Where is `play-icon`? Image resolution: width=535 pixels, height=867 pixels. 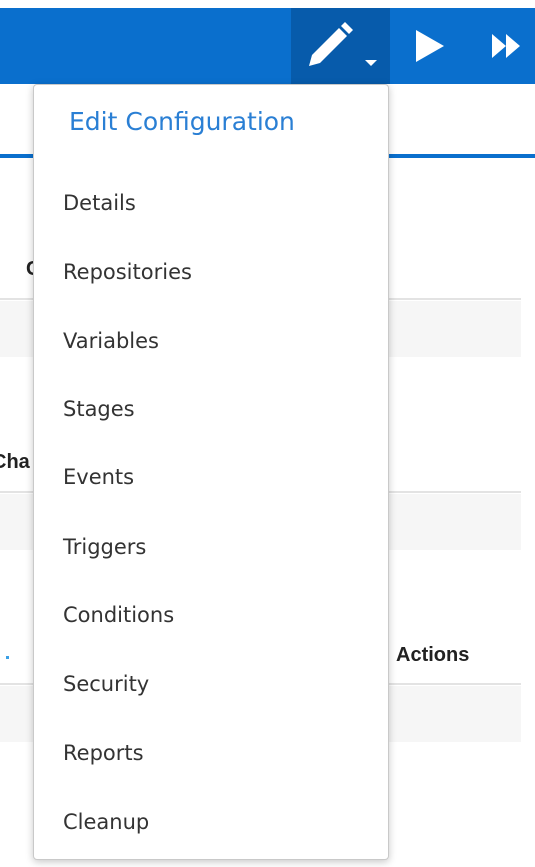 play-icon is located at coordinates (430, 46).